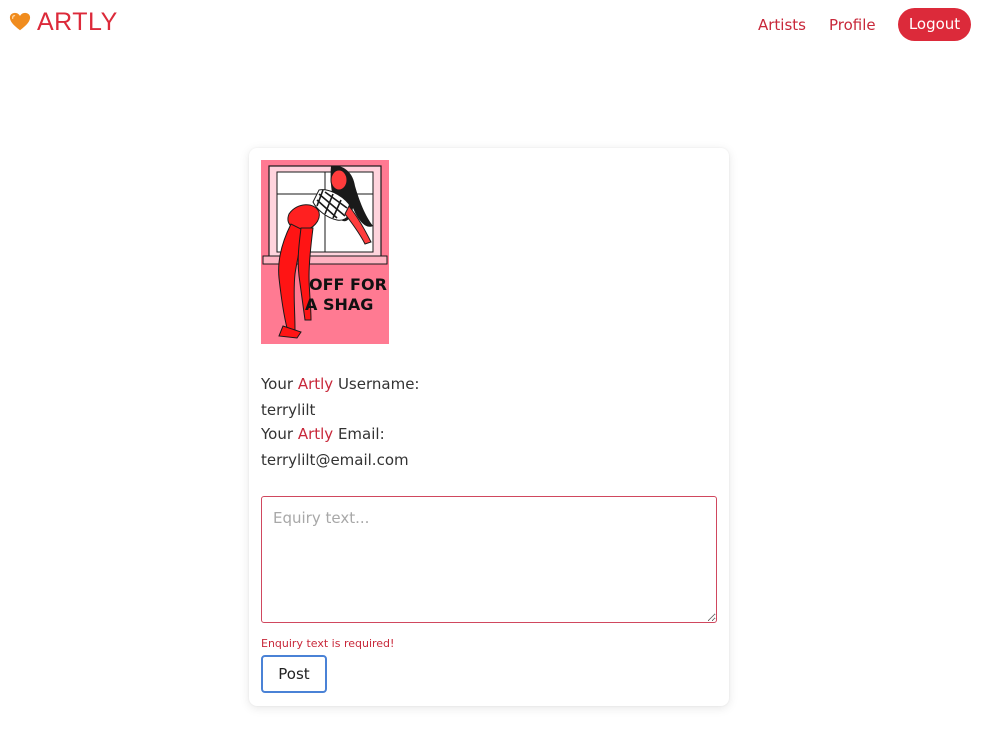 This screenshot has width=982, height=747. What do you see at coordinates (852, 25) in the screenshot?
I see `nav-profile-link: Profile` at bounding box center [852, 25].